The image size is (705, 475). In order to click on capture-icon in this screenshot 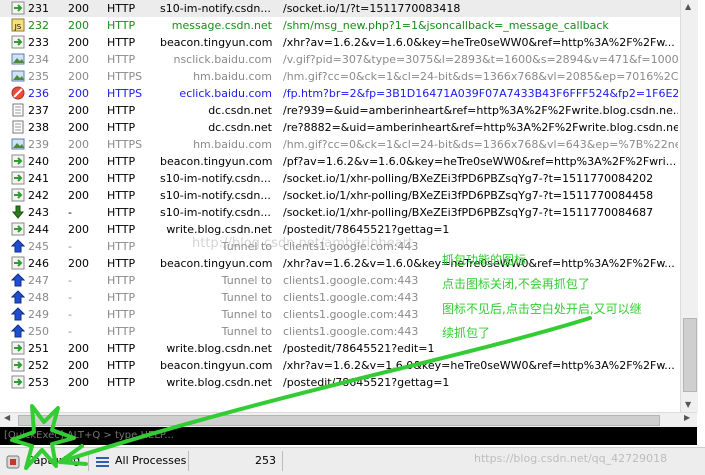, I will do `click(13, 462)`.